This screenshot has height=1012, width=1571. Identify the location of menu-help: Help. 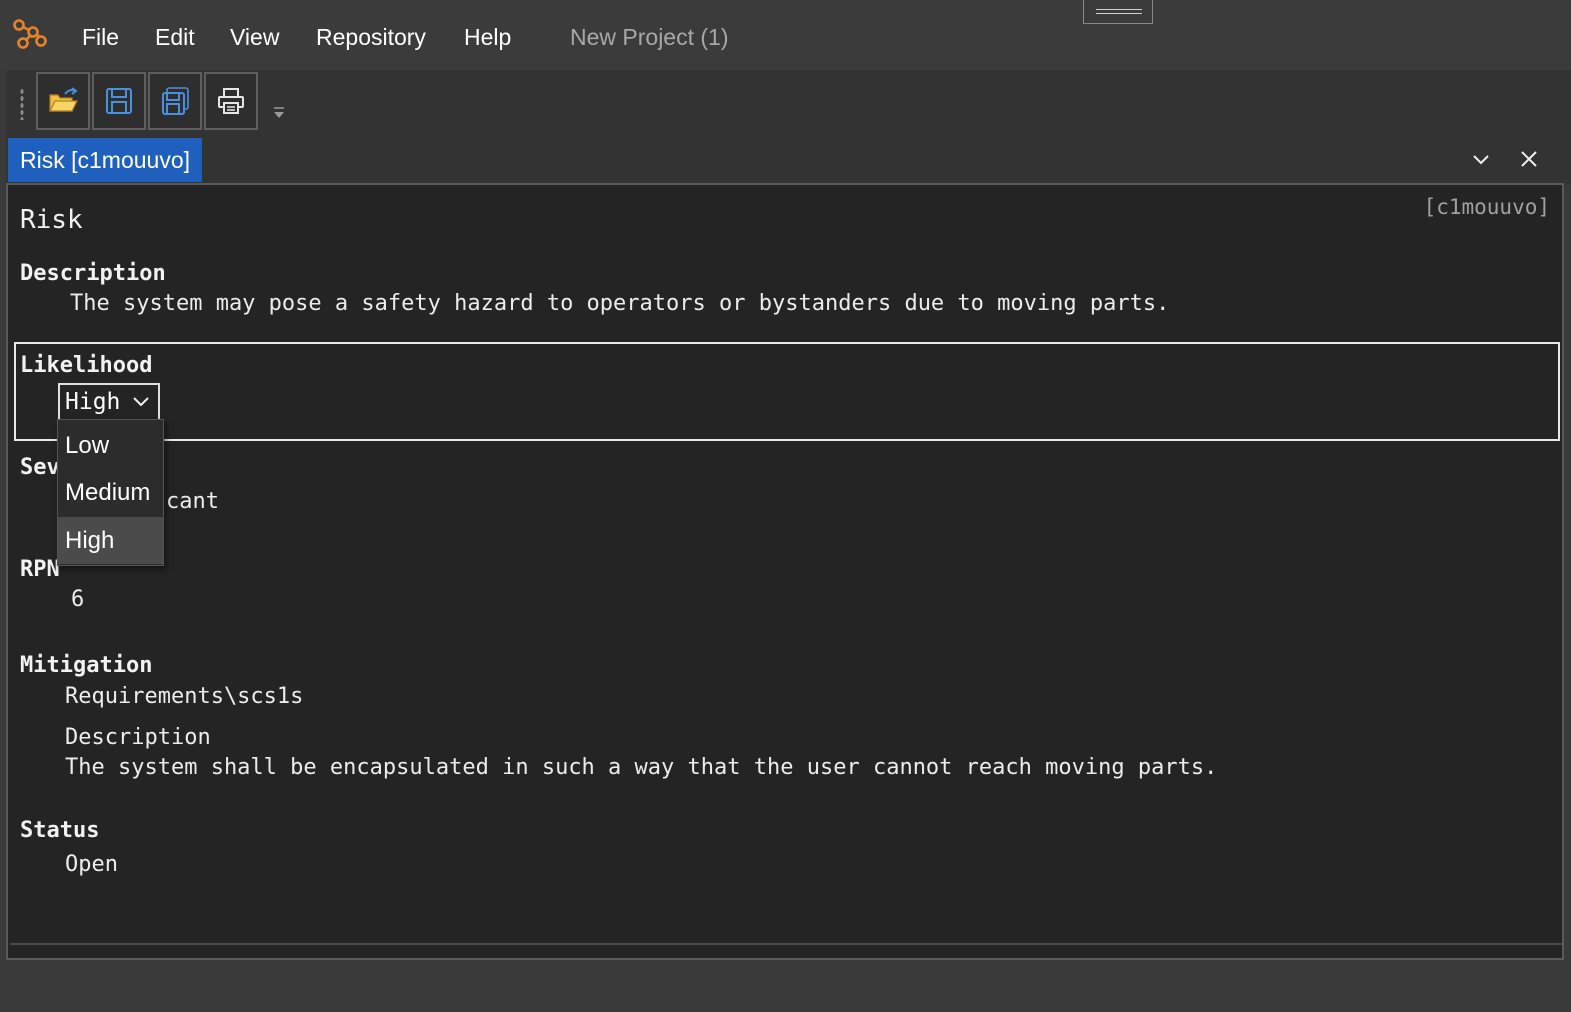
(487, 37).